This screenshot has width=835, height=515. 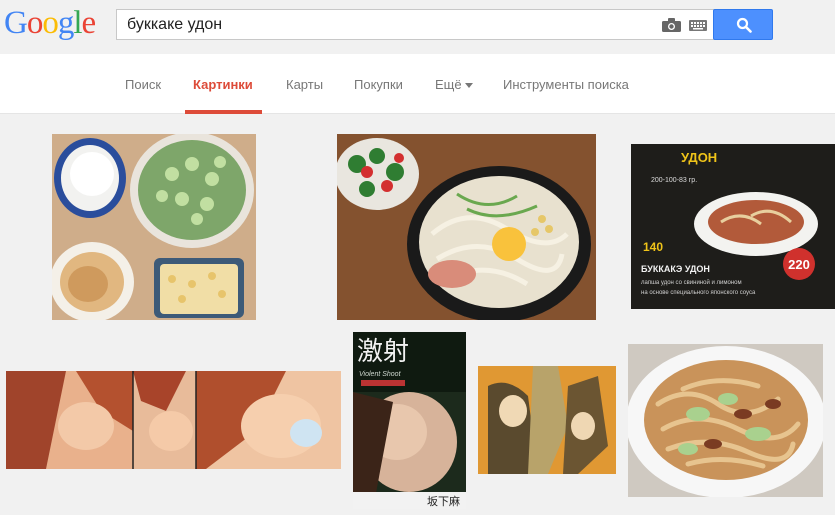 I want to click on menu-subtitle: 200-100-83 гр., so click(x=674, y=180).